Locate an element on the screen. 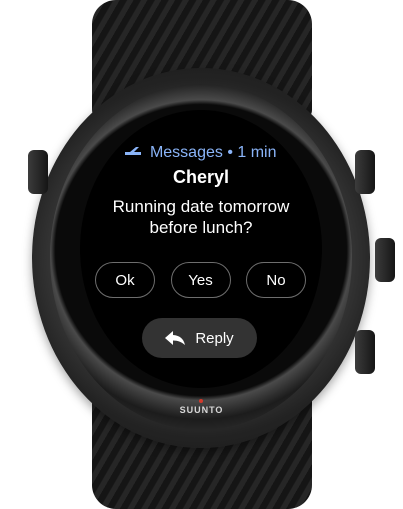 This screenshot has height=509, width=403. app-name: Messages is located at coordinates (186, 152).